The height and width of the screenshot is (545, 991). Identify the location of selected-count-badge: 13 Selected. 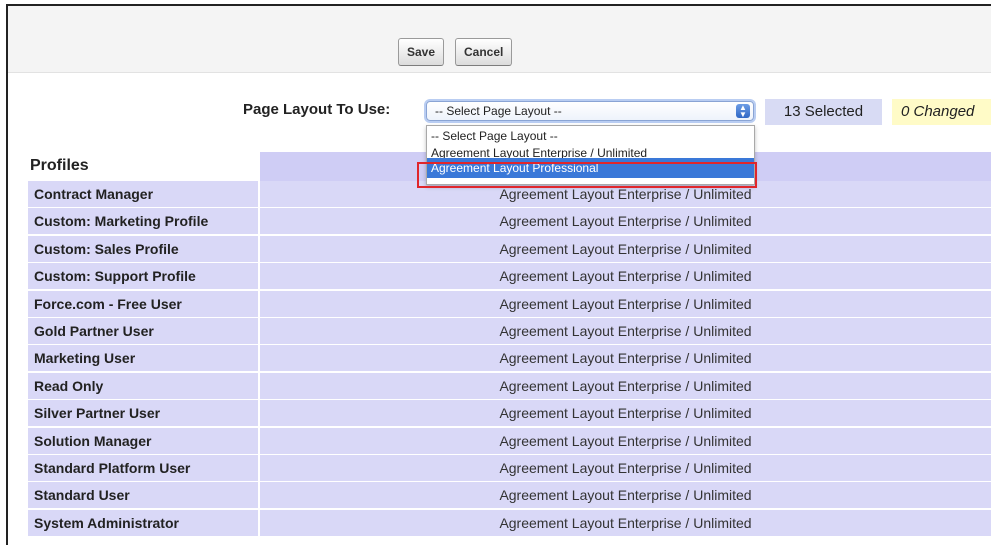
(823, 112).